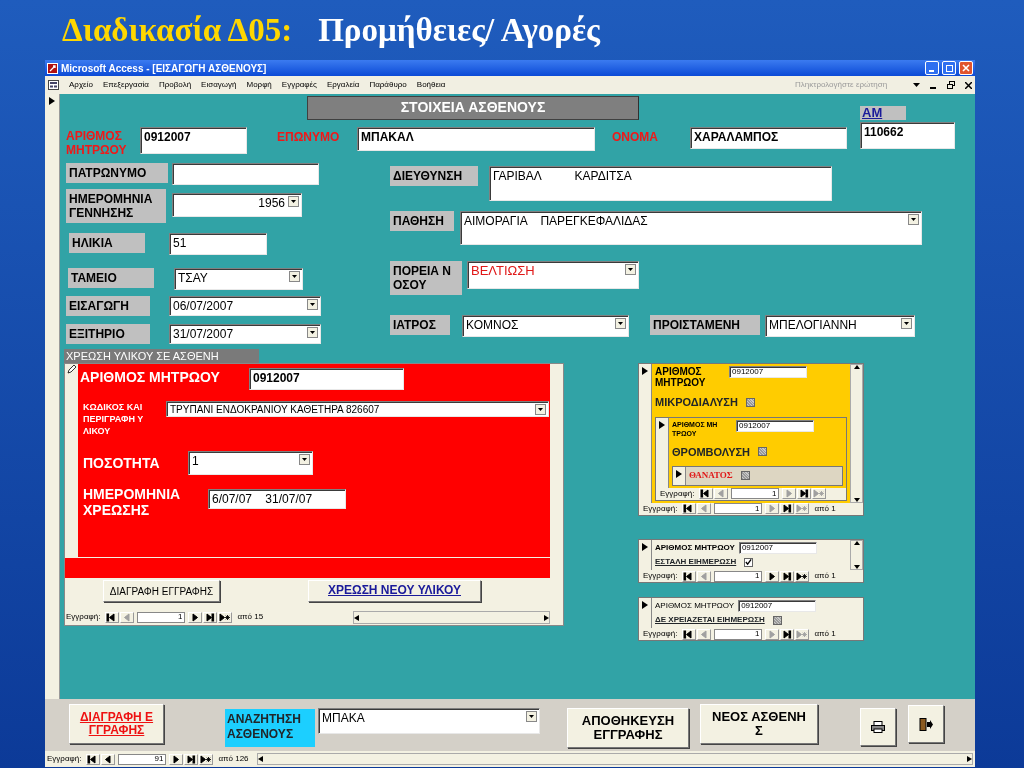 The height and width of the screenshot is (768, 1024). What do you see at coordinates (245, 174) in the screenshot?
I see `text-field` at bounding box center [245, 174].